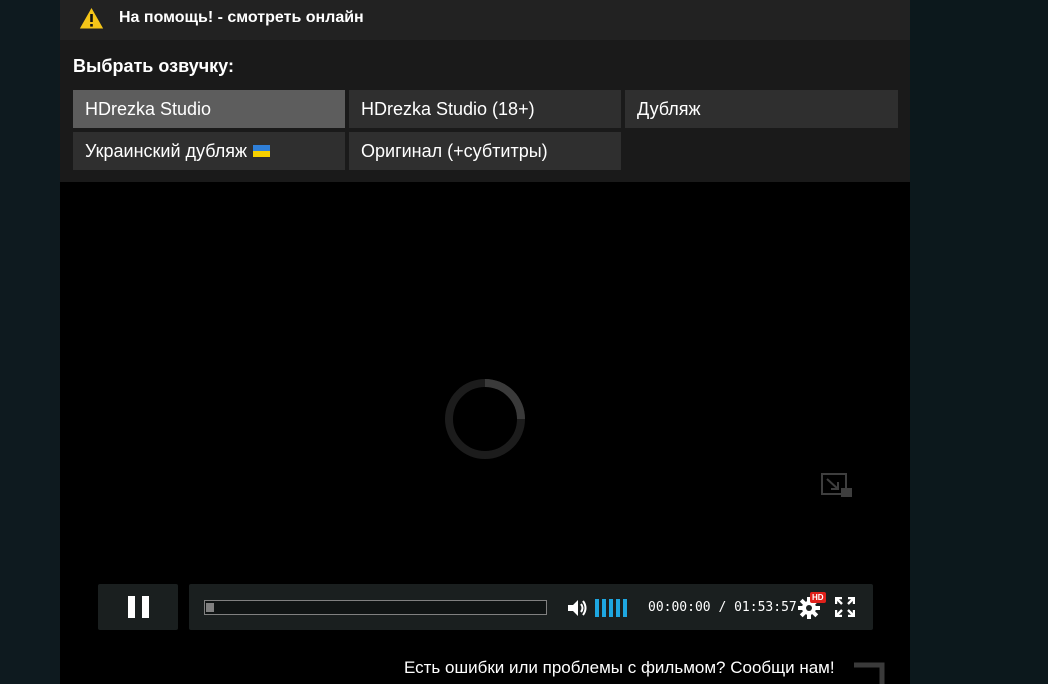  I want to click on ukraine-flag-icon, so click(261, 151).